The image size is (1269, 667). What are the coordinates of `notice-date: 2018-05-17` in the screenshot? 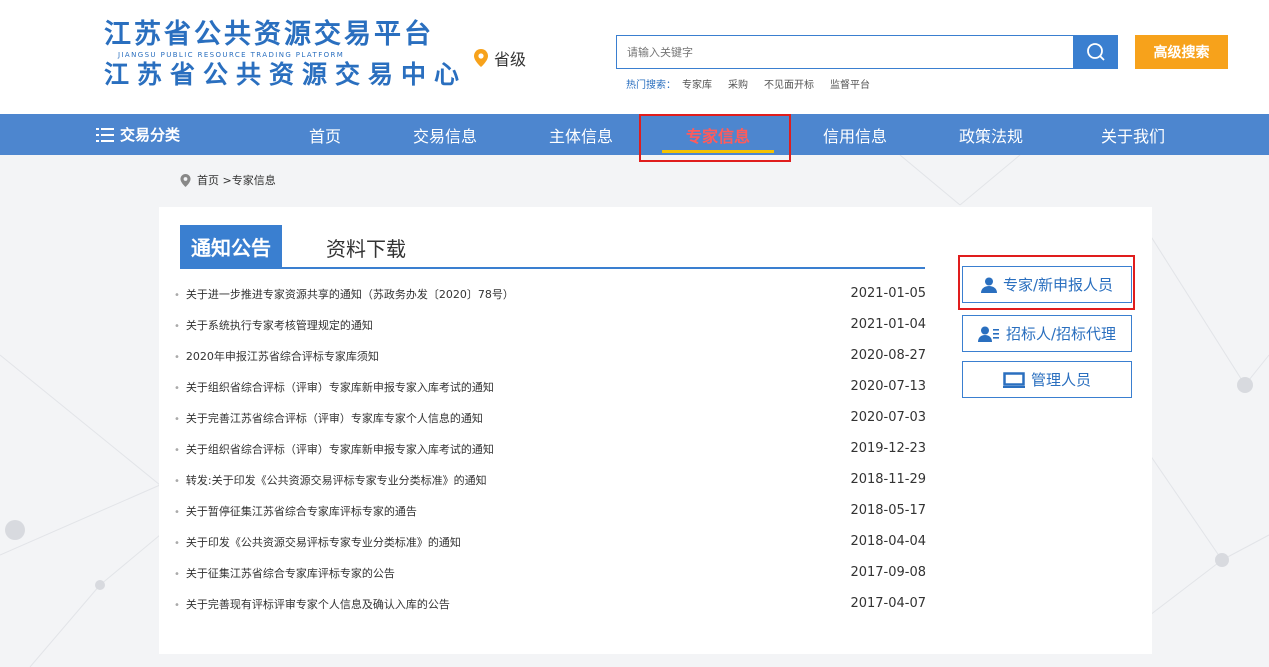 It's located at (888, 510).